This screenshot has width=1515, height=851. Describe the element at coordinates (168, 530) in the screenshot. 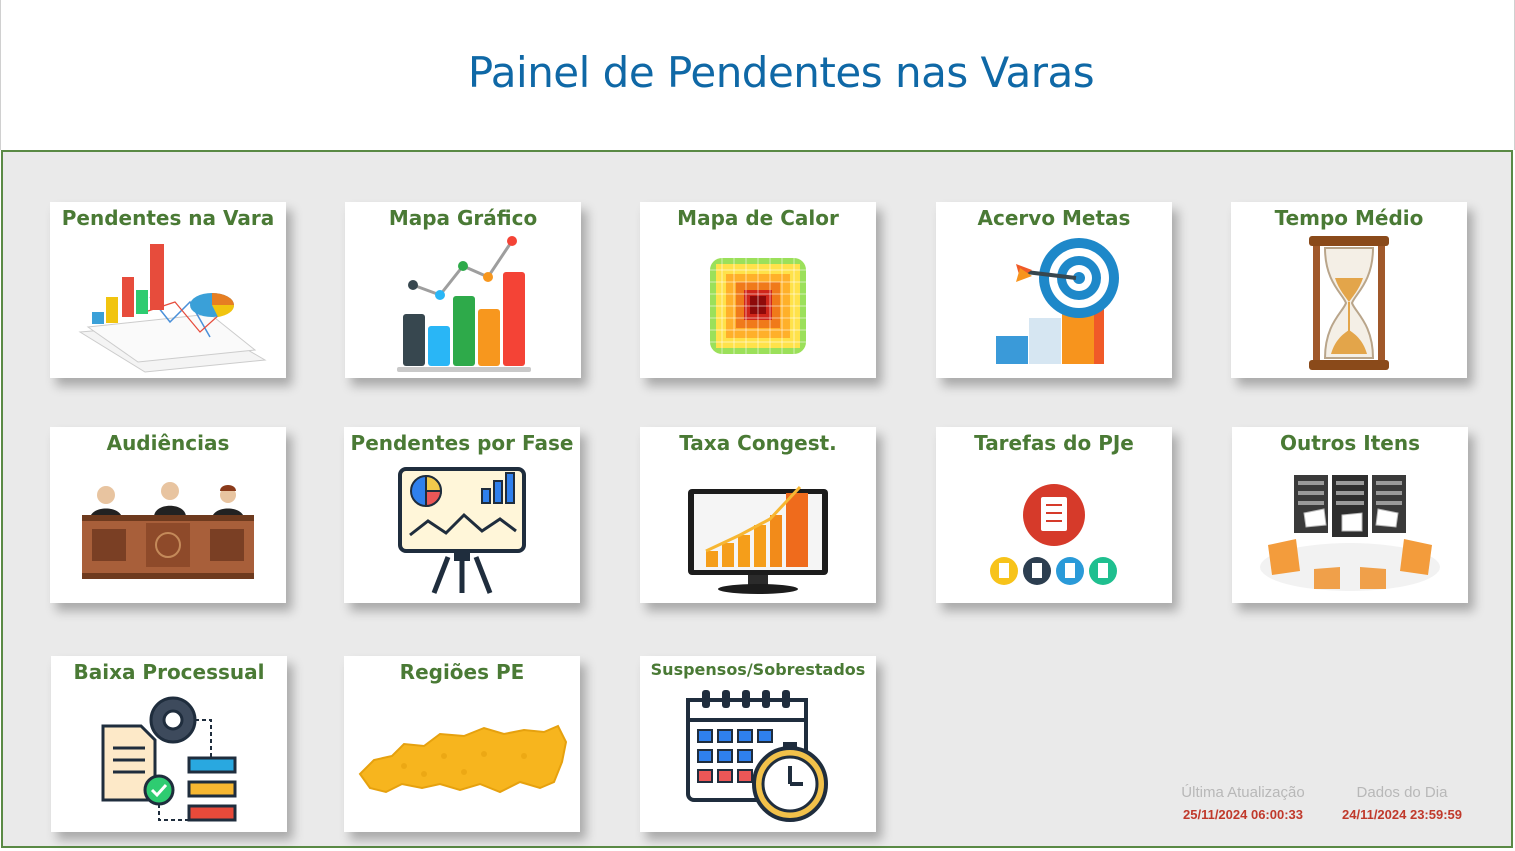

I see `court-judges-icon` at that location.